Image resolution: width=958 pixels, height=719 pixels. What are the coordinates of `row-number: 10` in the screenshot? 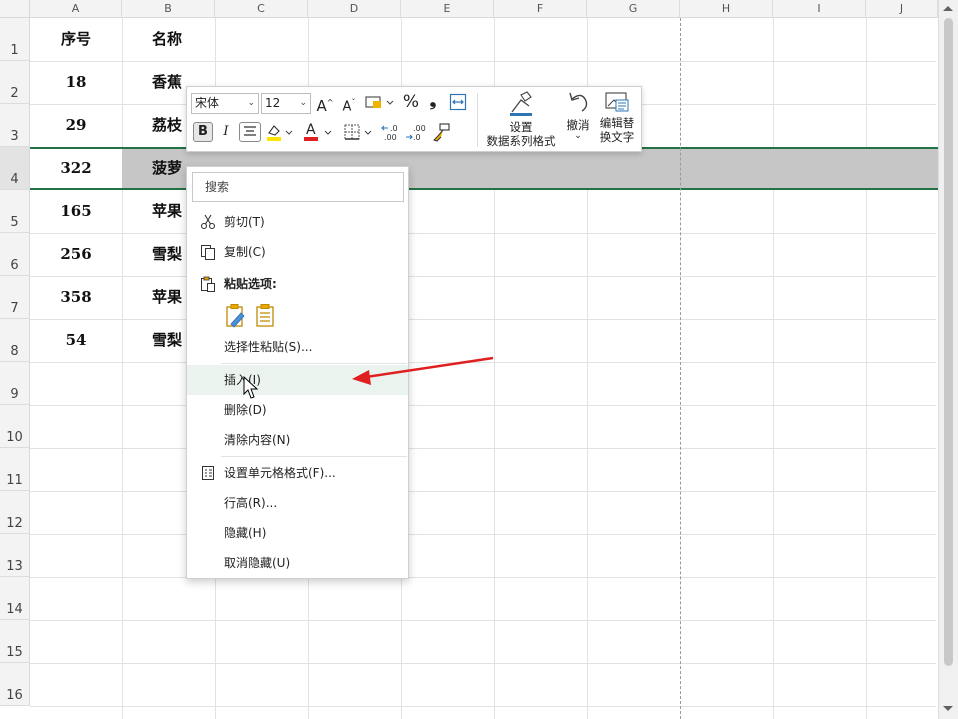 It's located at (14, 437).